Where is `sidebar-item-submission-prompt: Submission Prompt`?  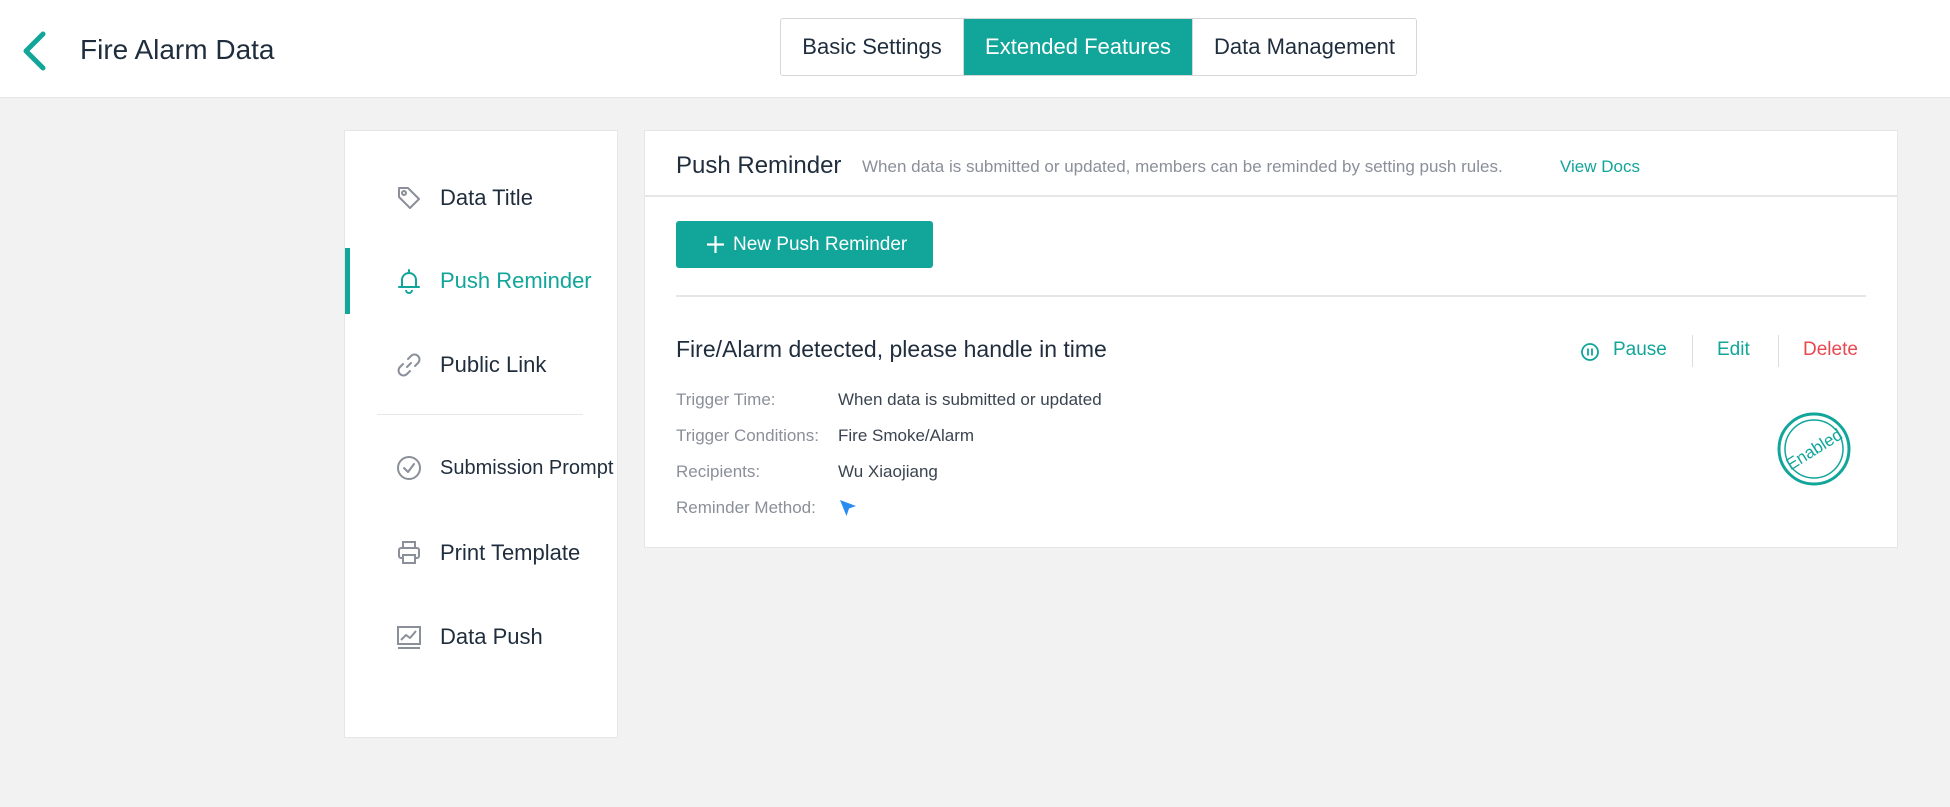
sidebar-item-submission-prompt: Submission Prompt is located at coordinates (481, 468).